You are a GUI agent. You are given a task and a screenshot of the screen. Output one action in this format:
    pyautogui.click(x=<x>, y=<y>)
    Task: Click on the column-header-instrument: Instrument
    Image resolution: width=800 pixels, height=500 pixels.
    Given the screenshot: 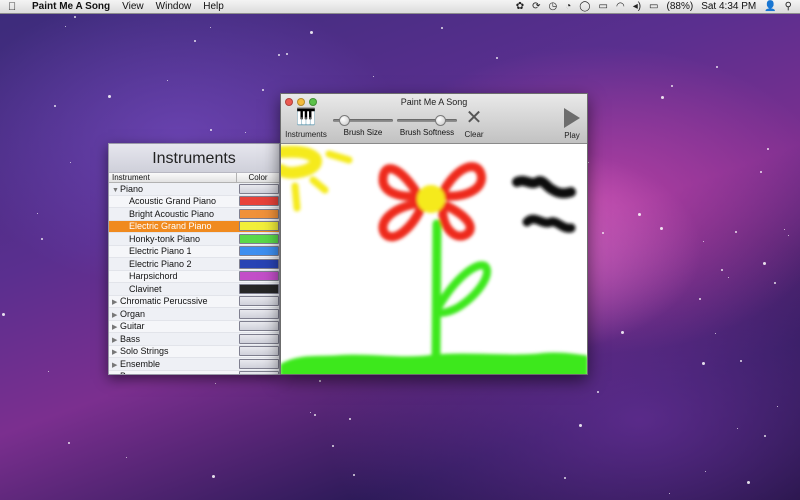 What is the action you would take?
    pyautogui.click(x=173, y=177)
    